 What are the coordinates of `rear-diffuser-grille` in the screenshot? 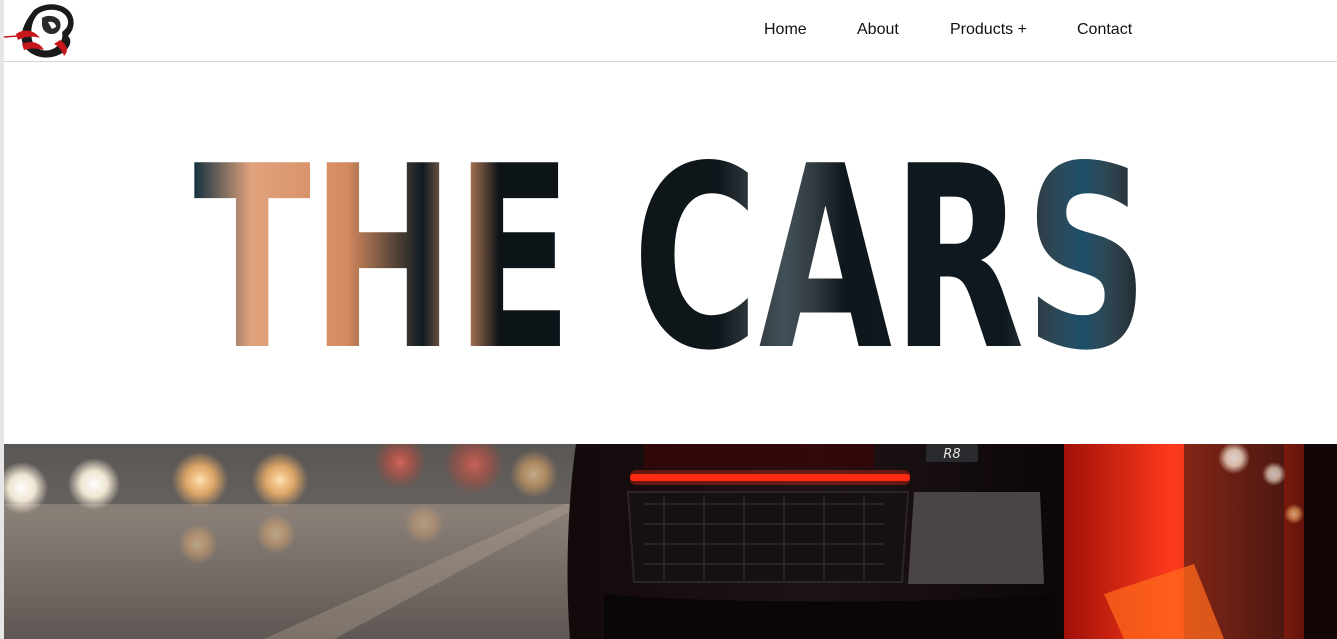 It's located at (768, 537).